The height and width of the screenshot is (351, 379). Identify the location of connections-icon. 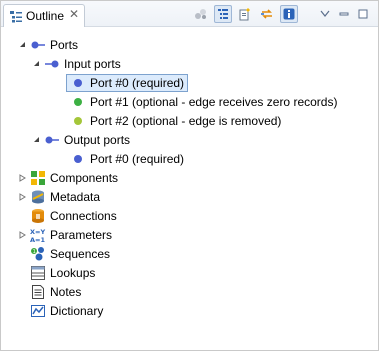
(38, 216).